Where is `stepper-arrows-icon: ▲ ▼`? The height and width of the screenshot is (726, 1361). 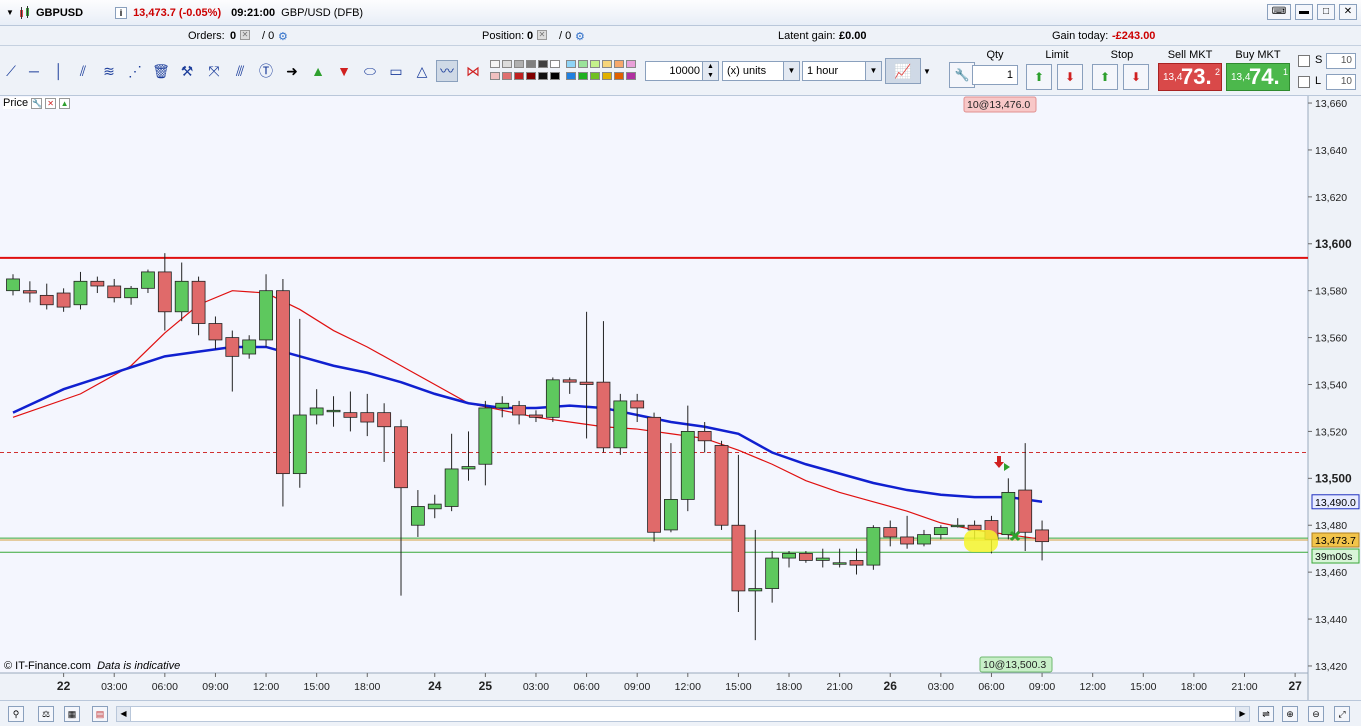
stepper-arrows-icon: ▲ ▼ is located at coordinates (710, 71).